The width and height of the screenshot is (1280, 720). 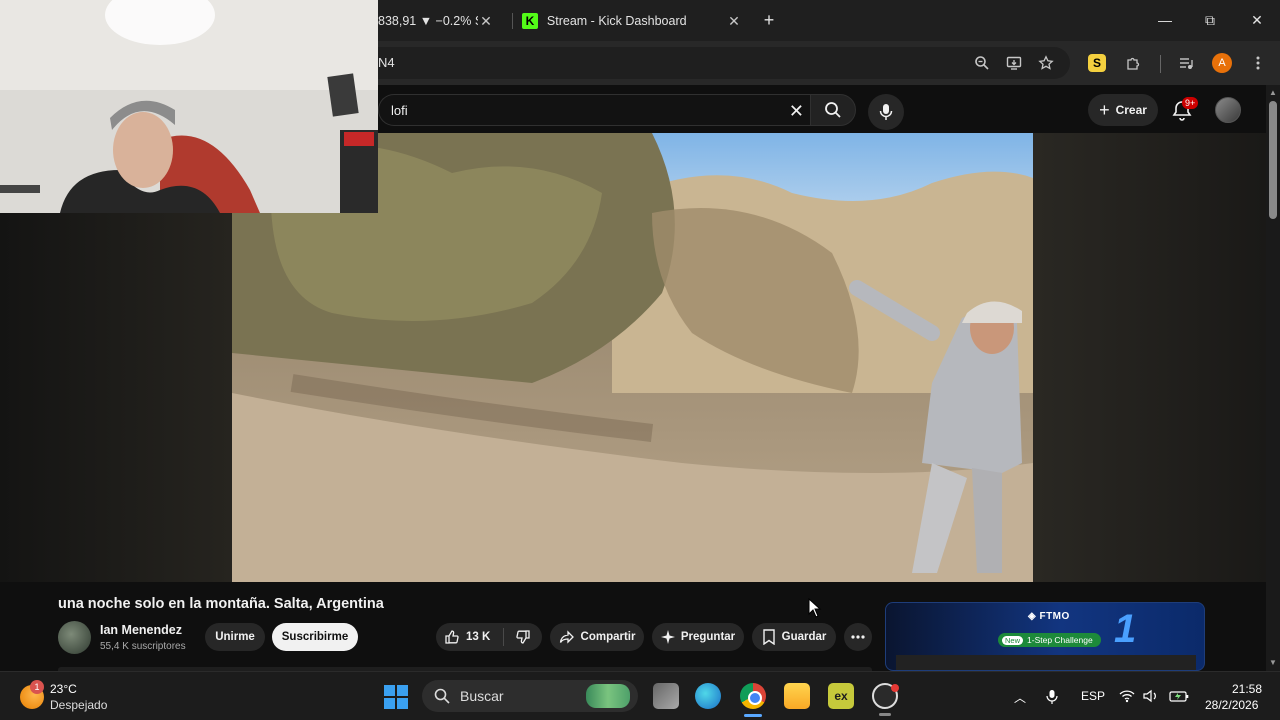 What do you see at coordinates (1133, 63) in the screenshot?
I see `extensions-puzzle-icon` at bounding box center [1133, 63].